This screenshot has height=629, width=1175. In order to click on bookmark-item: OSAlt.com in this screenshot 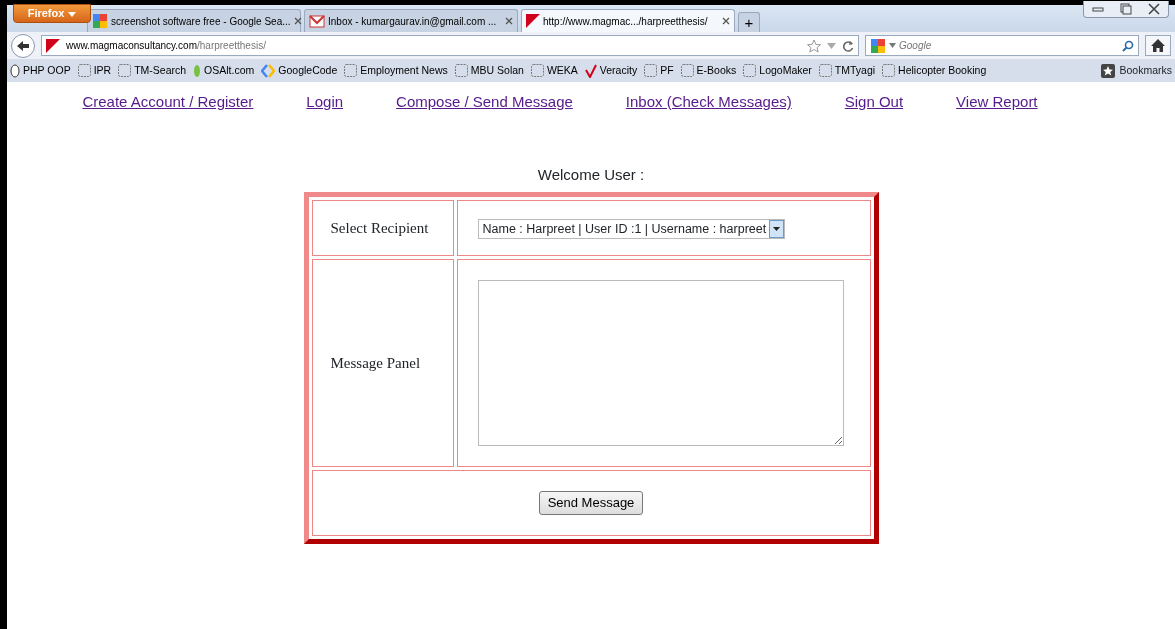, I will do `click(224, 70)`.